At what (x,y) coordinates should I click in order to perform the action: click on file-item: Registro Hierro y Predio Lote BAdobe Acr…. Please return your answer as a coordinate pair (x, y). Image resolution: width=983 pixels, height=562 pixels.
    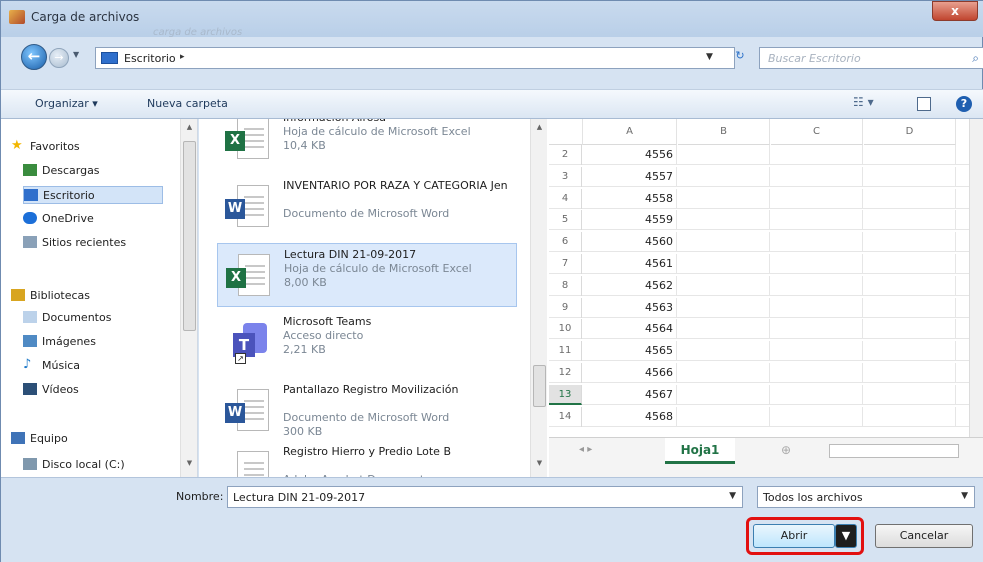
    Looking at the image, I should click on (367, 459).